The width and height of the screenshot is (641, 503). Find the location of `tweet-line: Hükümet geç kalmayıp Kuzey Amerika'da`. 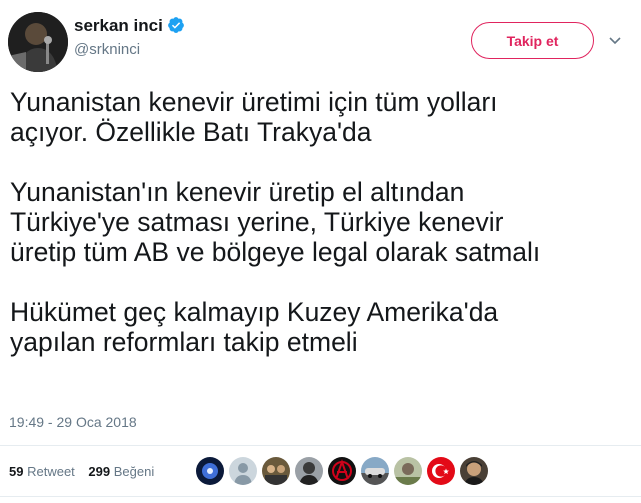

tweet-line: Hükümet geç kalmayıp Kuzey Amerika'da is located at coordinates (254, 312).